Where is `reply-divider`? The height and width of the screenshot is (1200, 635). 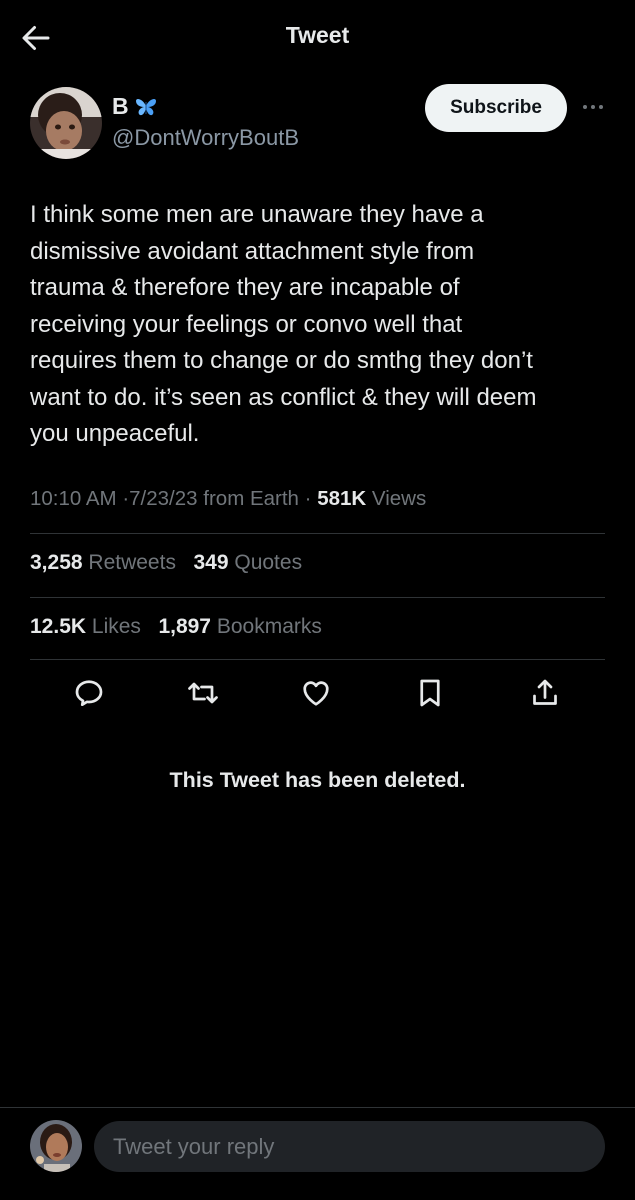 reply-divider is located at coordinates (317, 1107).